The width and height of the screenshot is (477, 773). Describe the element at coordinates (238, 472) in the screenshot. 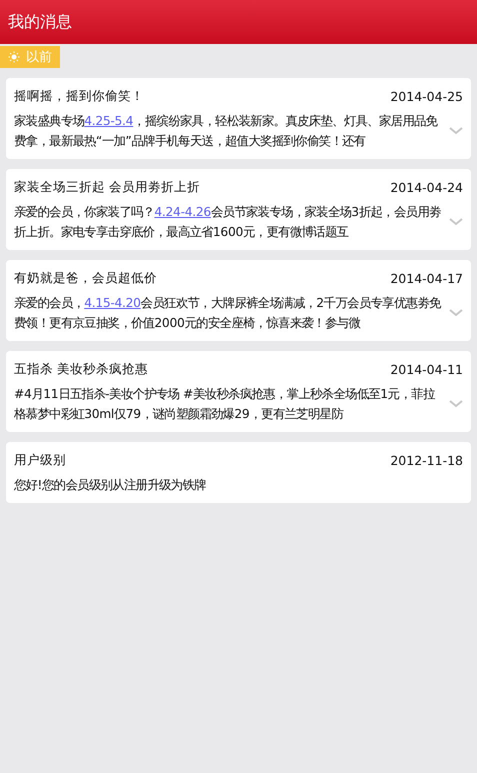

I see `message-card: 用户级别 2012-11-18 您好!您的会员级别从注册升级为铁牌` at that location.